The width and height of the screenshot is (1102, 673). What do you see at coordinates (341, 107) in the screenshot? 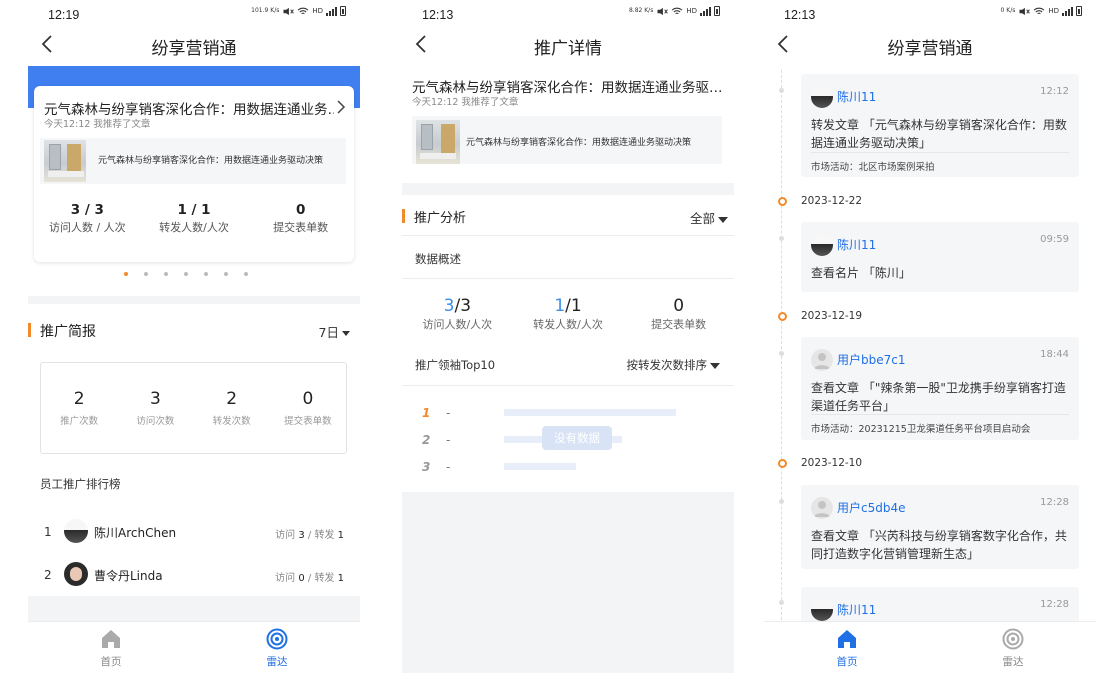
I see `chevron-right-icon` at bounding box center [341, 107].